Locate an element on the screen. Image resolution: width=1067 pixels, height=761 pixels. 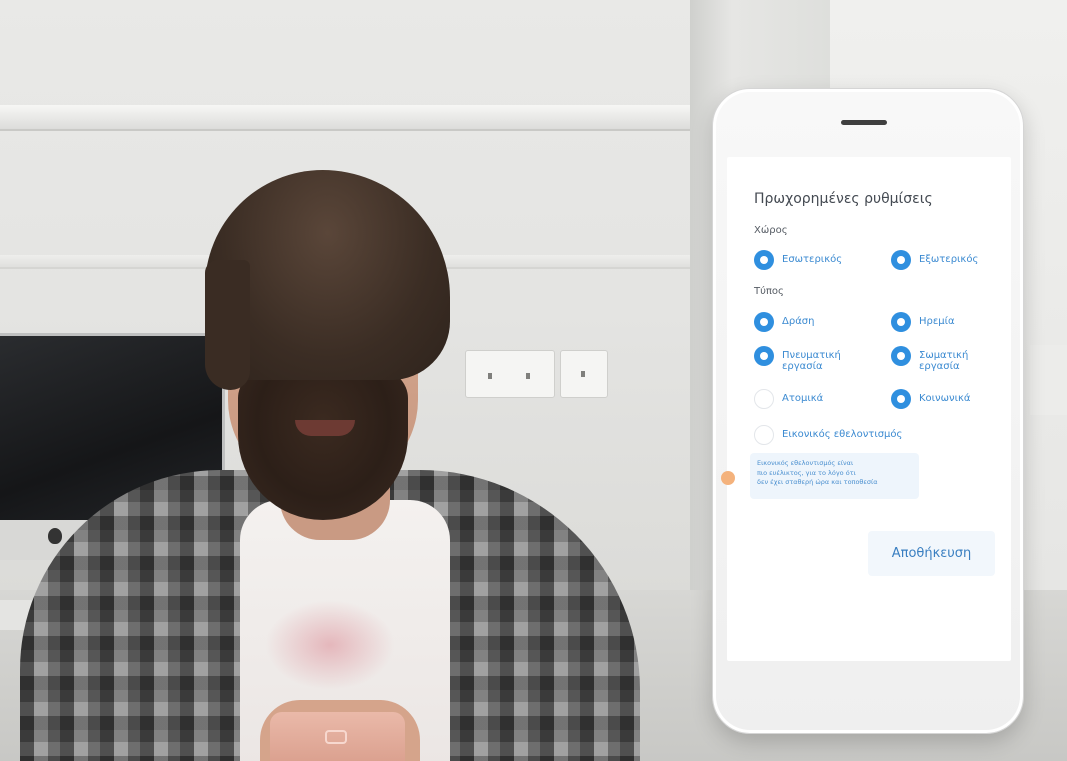
option-label: Εσωτερικός is located at coordinates (812, 259).